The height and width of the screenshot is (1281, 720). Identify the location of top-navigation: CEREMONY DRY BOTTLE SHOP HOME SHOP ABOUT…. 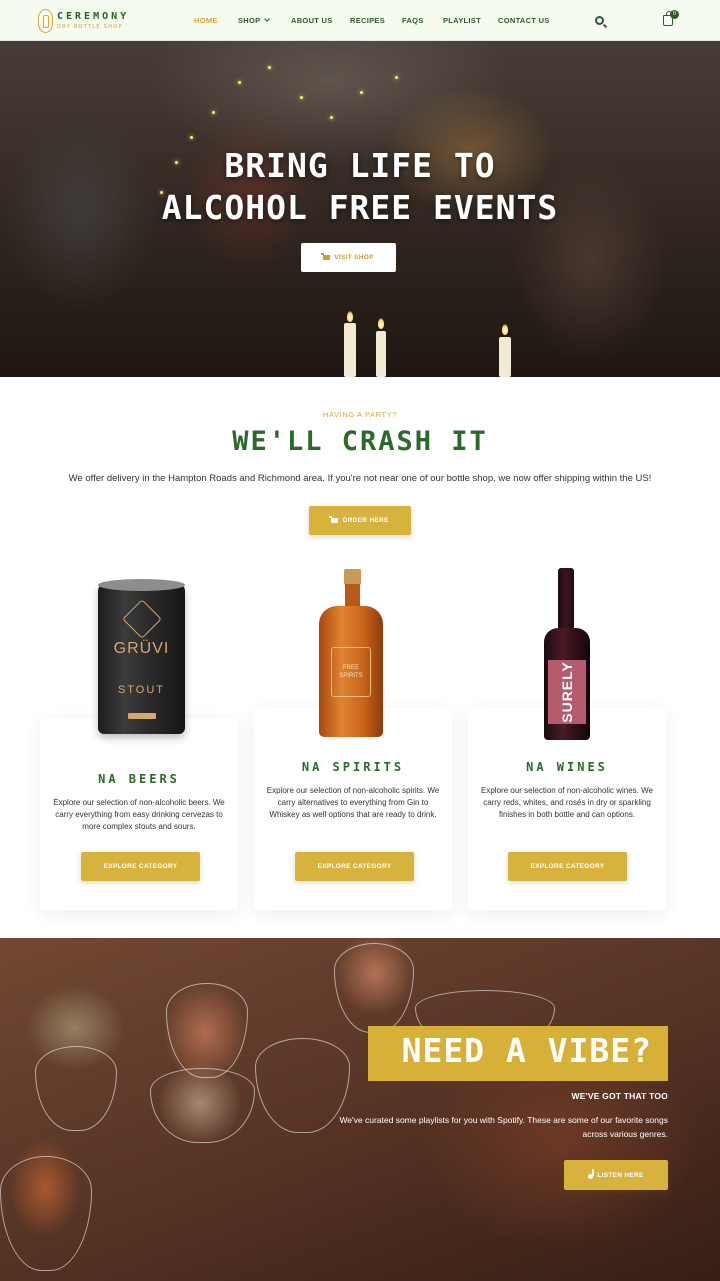
(360, 20).